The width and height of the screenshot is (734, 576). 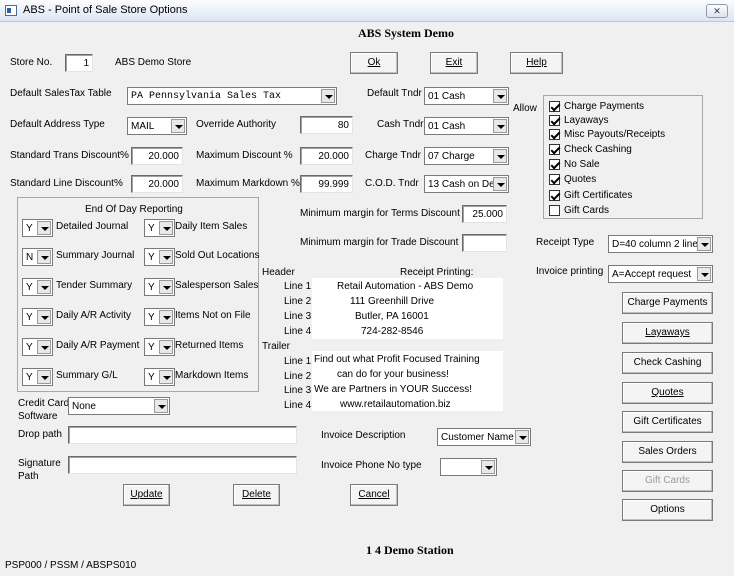 What do you see at coordinates (607, 134) in the screenshot?
I see `allow-misc-payouts: Misc Payouts/Receipts` at bounding box center [607, 134].